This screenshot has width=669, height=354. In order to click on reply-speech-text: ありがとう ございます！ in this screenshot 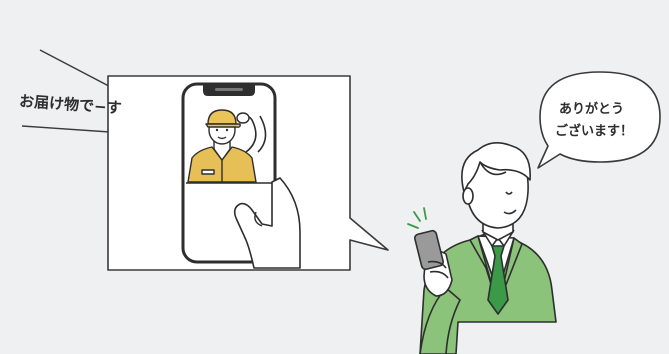, I will do `click(605, 121)`.